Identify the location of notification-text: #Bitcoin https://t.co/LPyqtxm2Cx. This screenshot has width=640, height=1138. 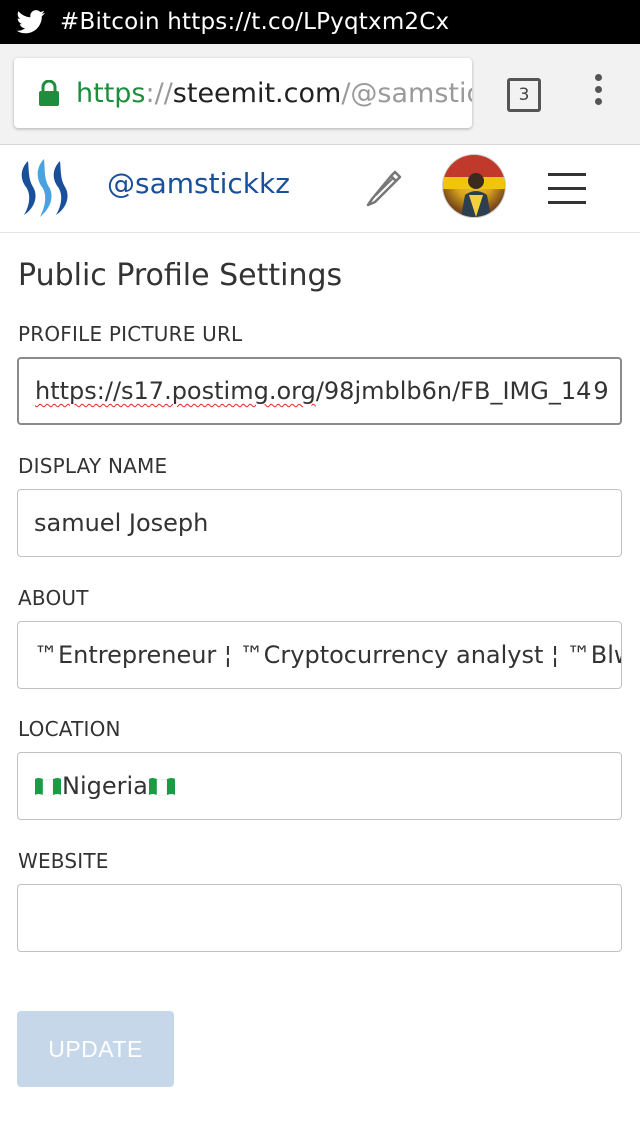
(254, 22).